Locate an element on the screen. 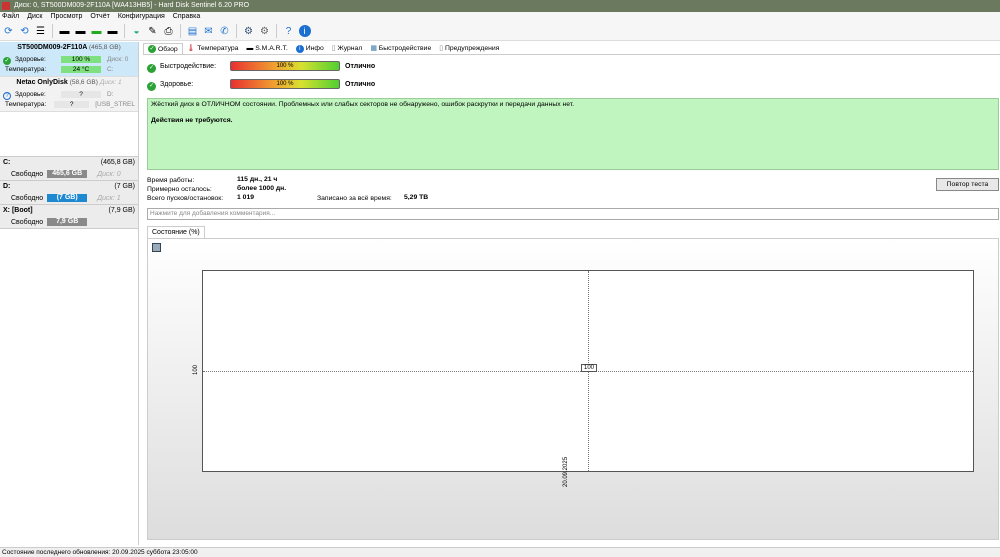 This screenshot has height=557, width=1000. report-icon: ▤ is located at coordinates (192, 31).